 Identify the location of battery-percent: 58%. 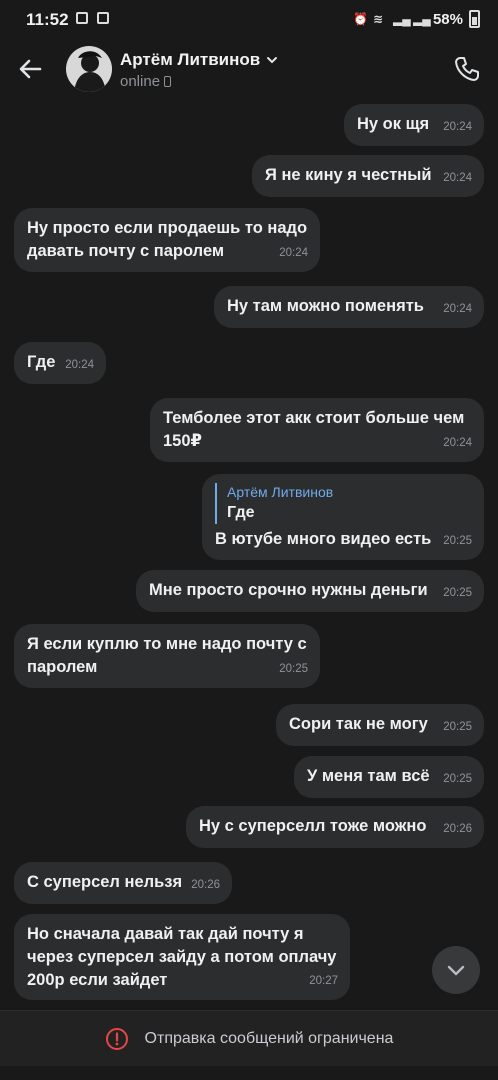
(447, 19).